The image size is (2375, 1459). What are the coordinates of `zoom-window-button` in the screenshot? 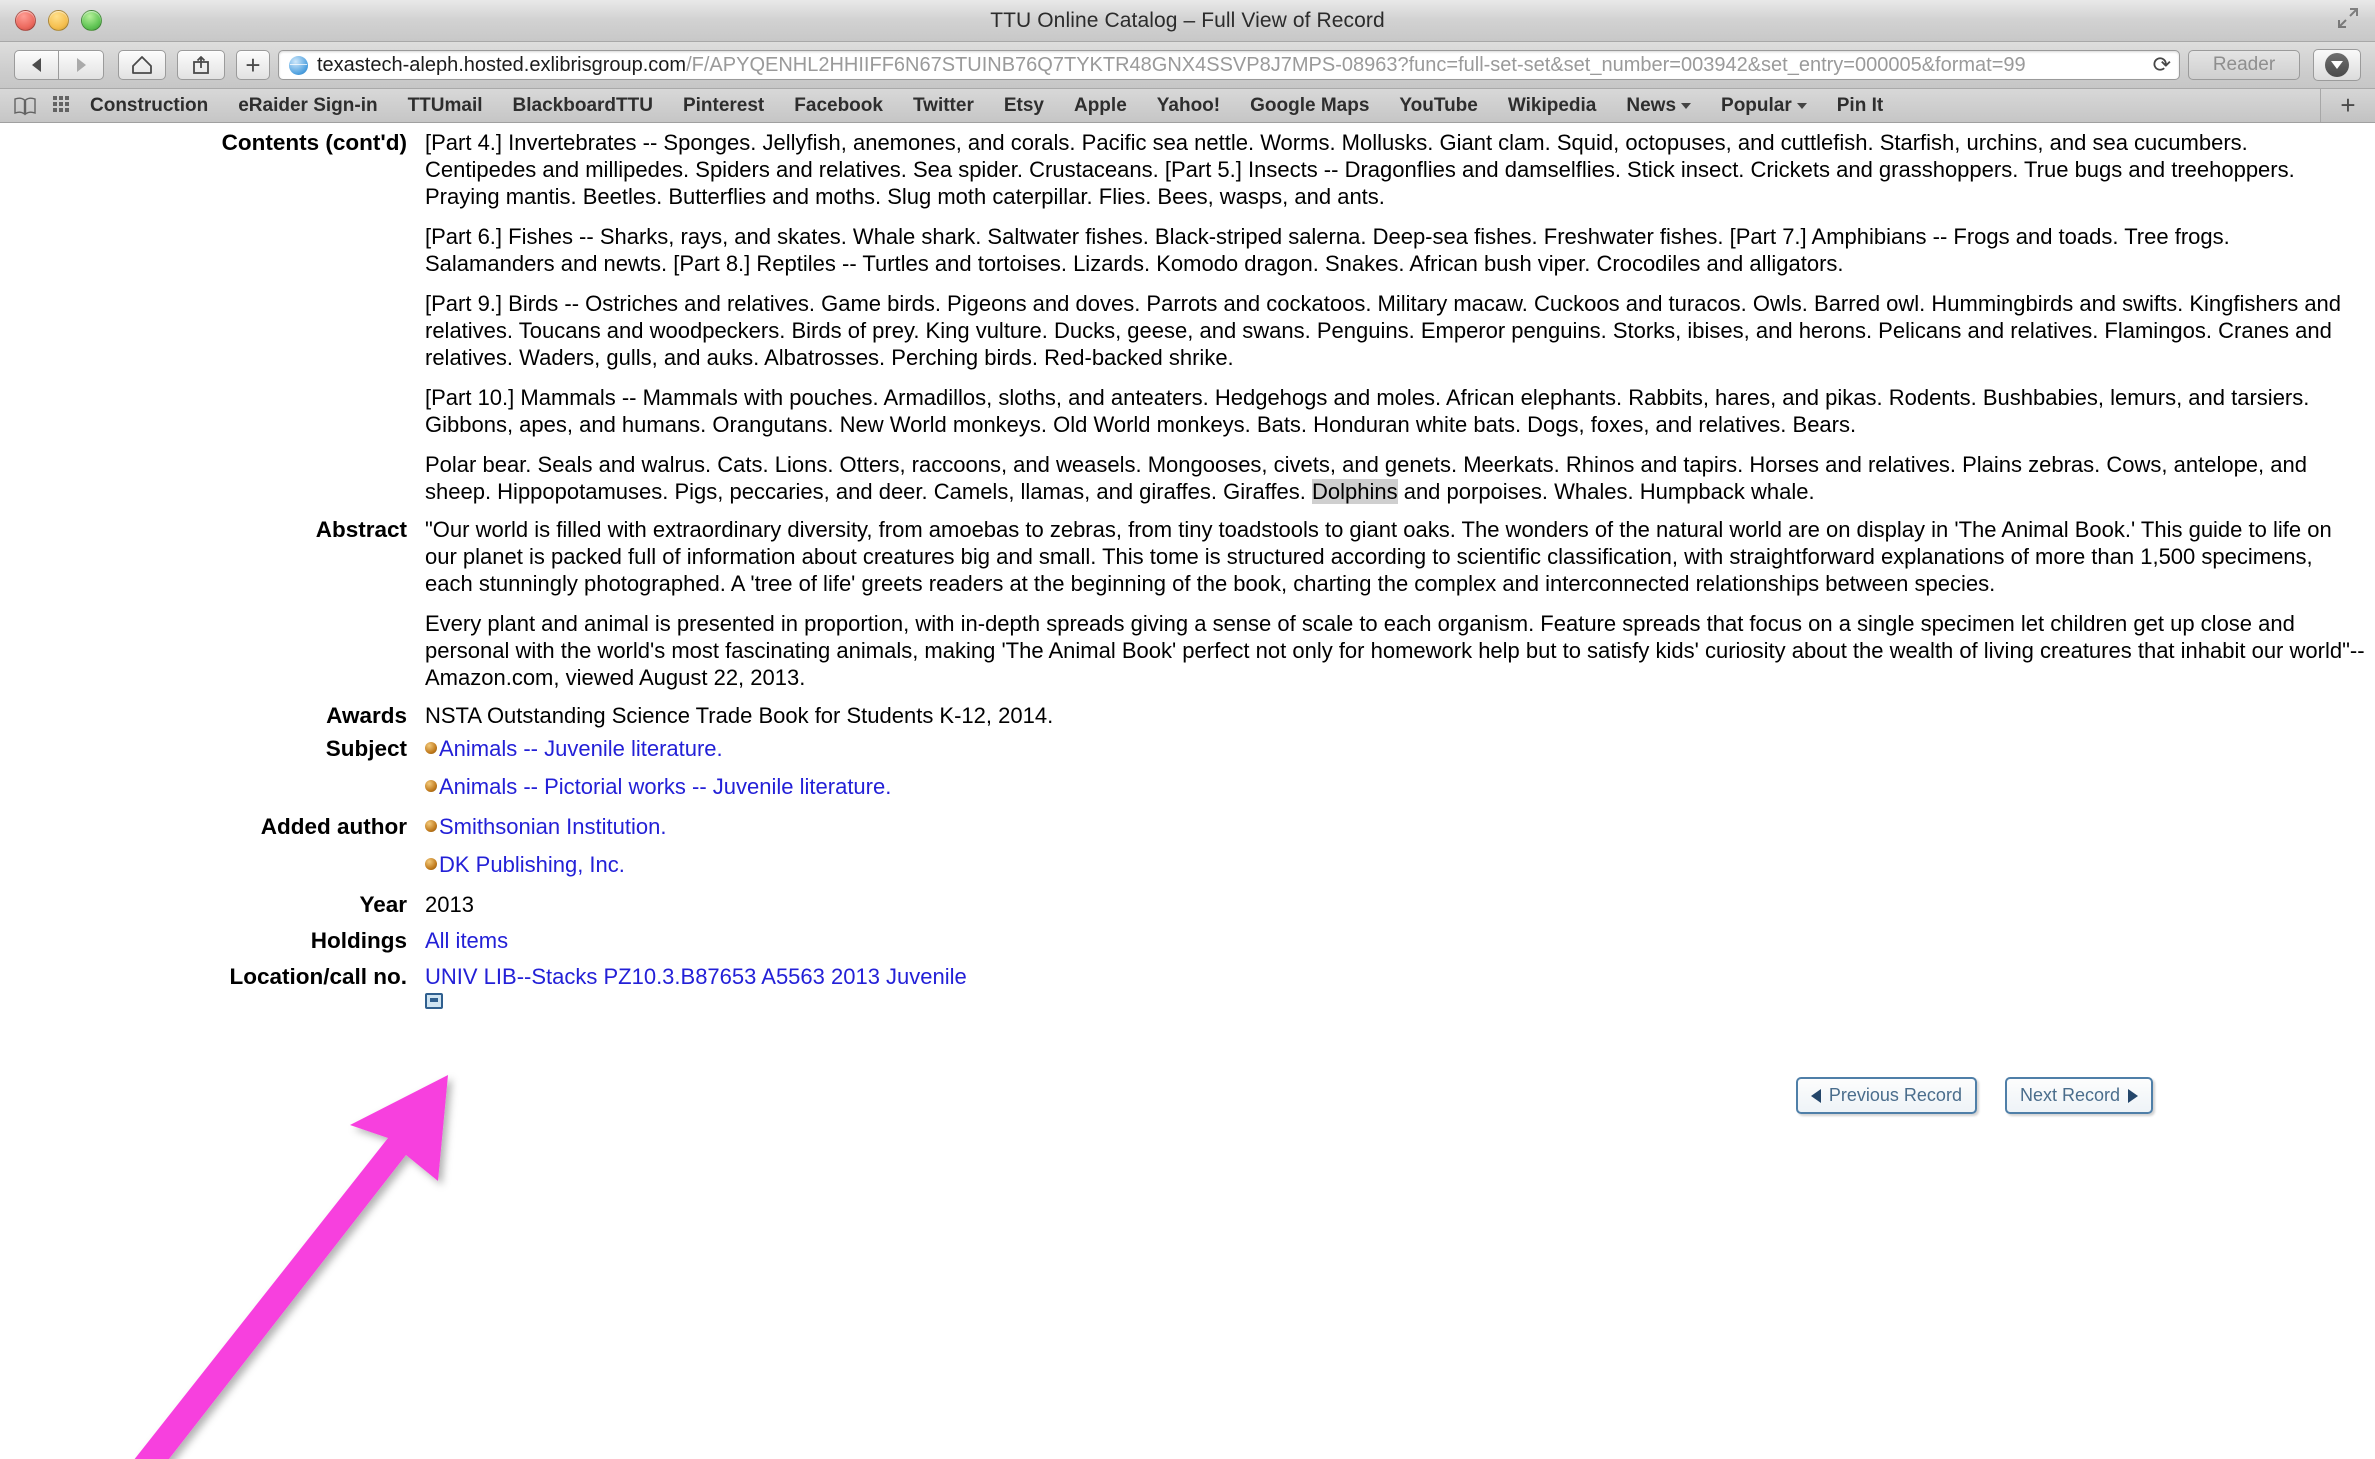 It's located at (91, 20).